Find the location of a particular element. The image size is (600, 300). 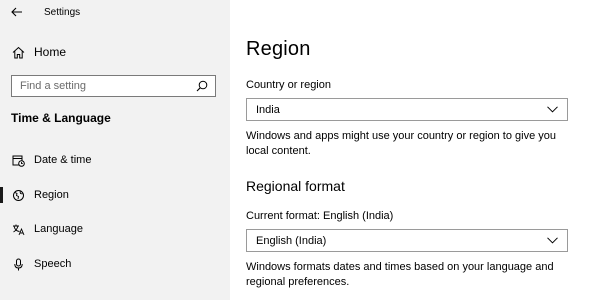

sidebar-item-home: Home is located at coordinates (115, 52).